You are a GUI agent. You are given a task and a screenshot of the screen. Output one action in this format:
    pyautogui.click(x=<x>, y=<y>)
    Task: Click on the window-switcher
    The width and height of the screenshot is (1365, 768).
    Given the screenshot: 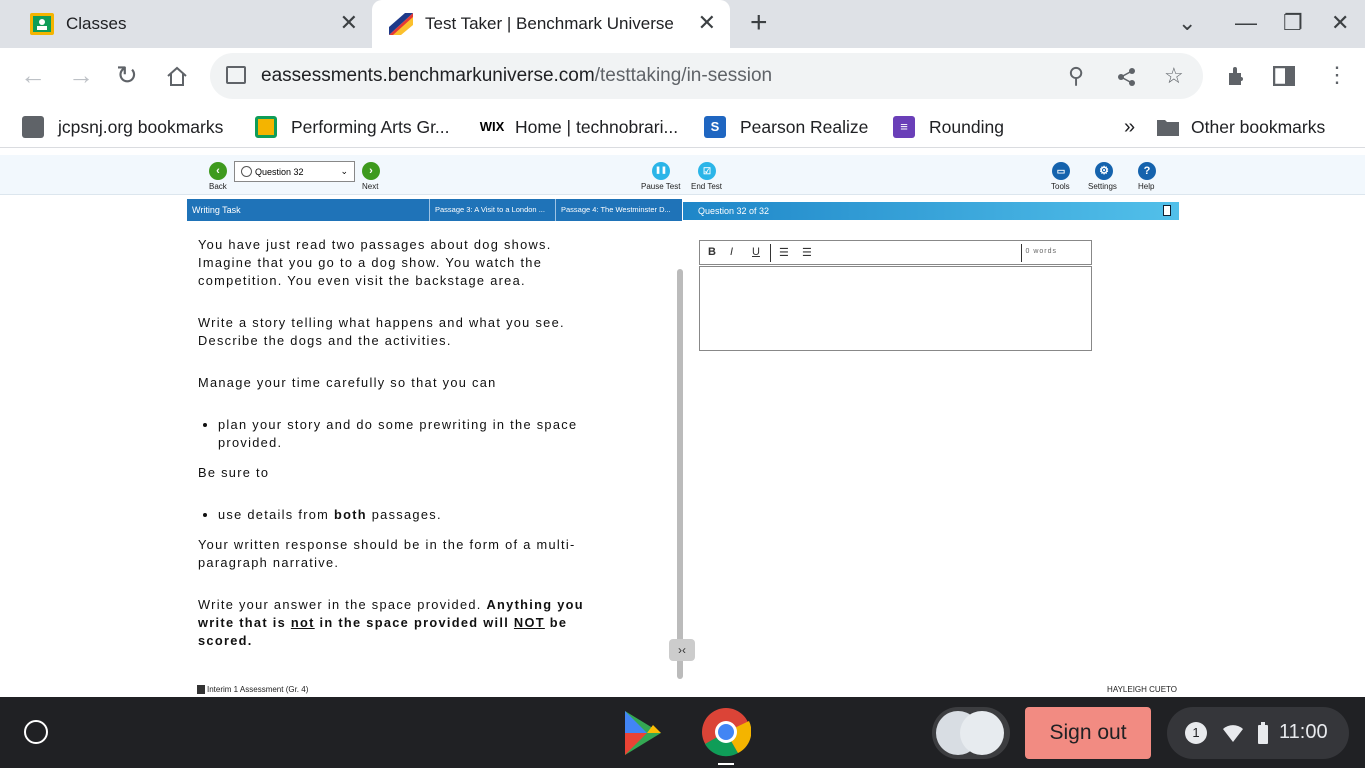 What is the action you would take?
    pyautogui.click(x=971, y=733)
    